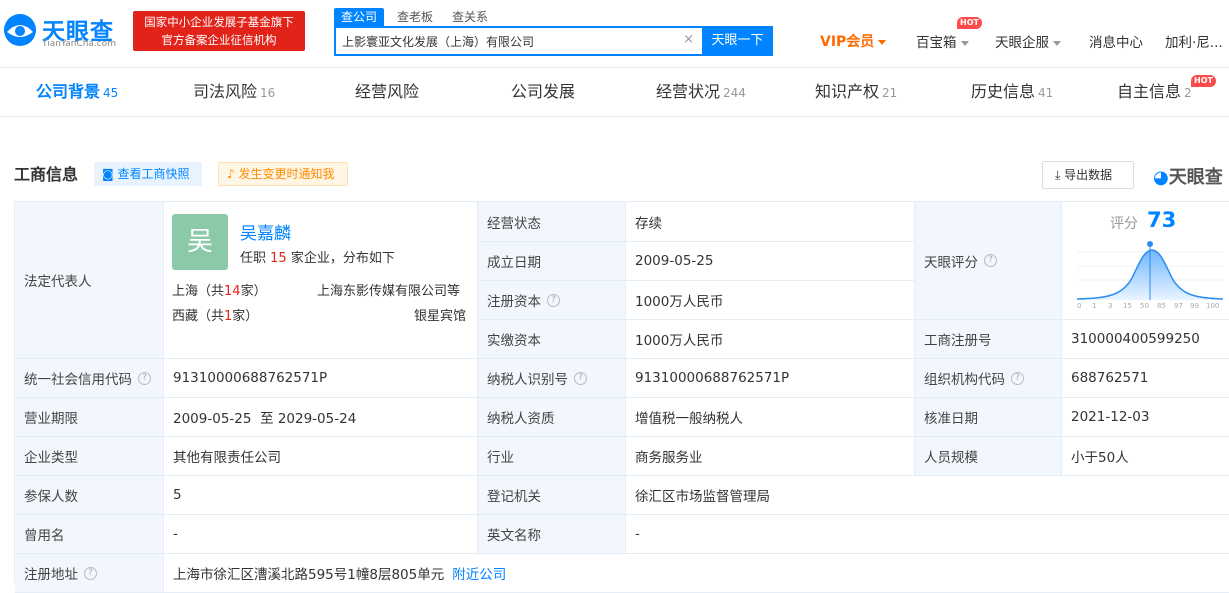 This screenshot has height=593, width=1229. What do you see at coordinates (507, 41) in the screenshot?
I see `search-input` at bounding box center [507, 41].